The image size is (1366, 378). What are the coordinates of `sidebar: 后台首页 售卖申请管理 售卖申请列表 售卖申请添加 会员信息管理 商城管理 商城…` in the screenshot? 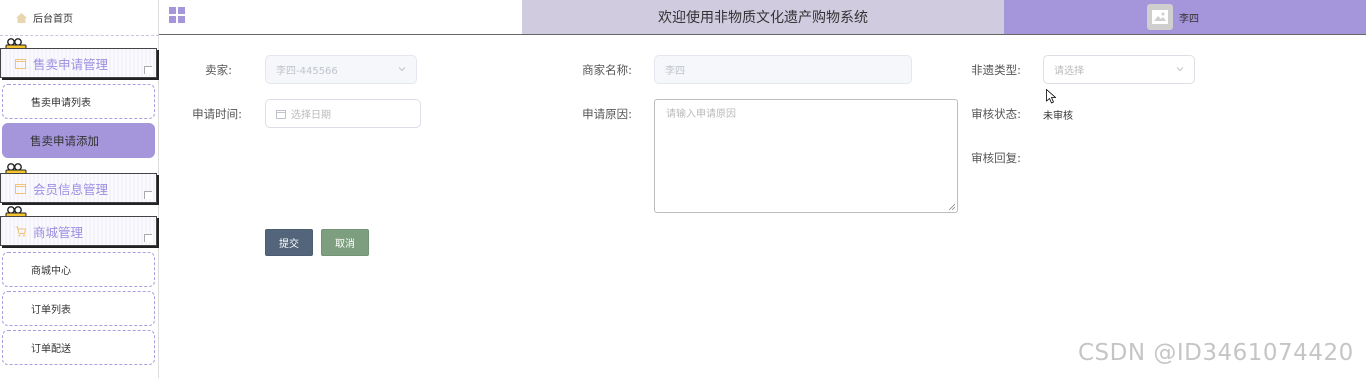 It's located at (79, 189).